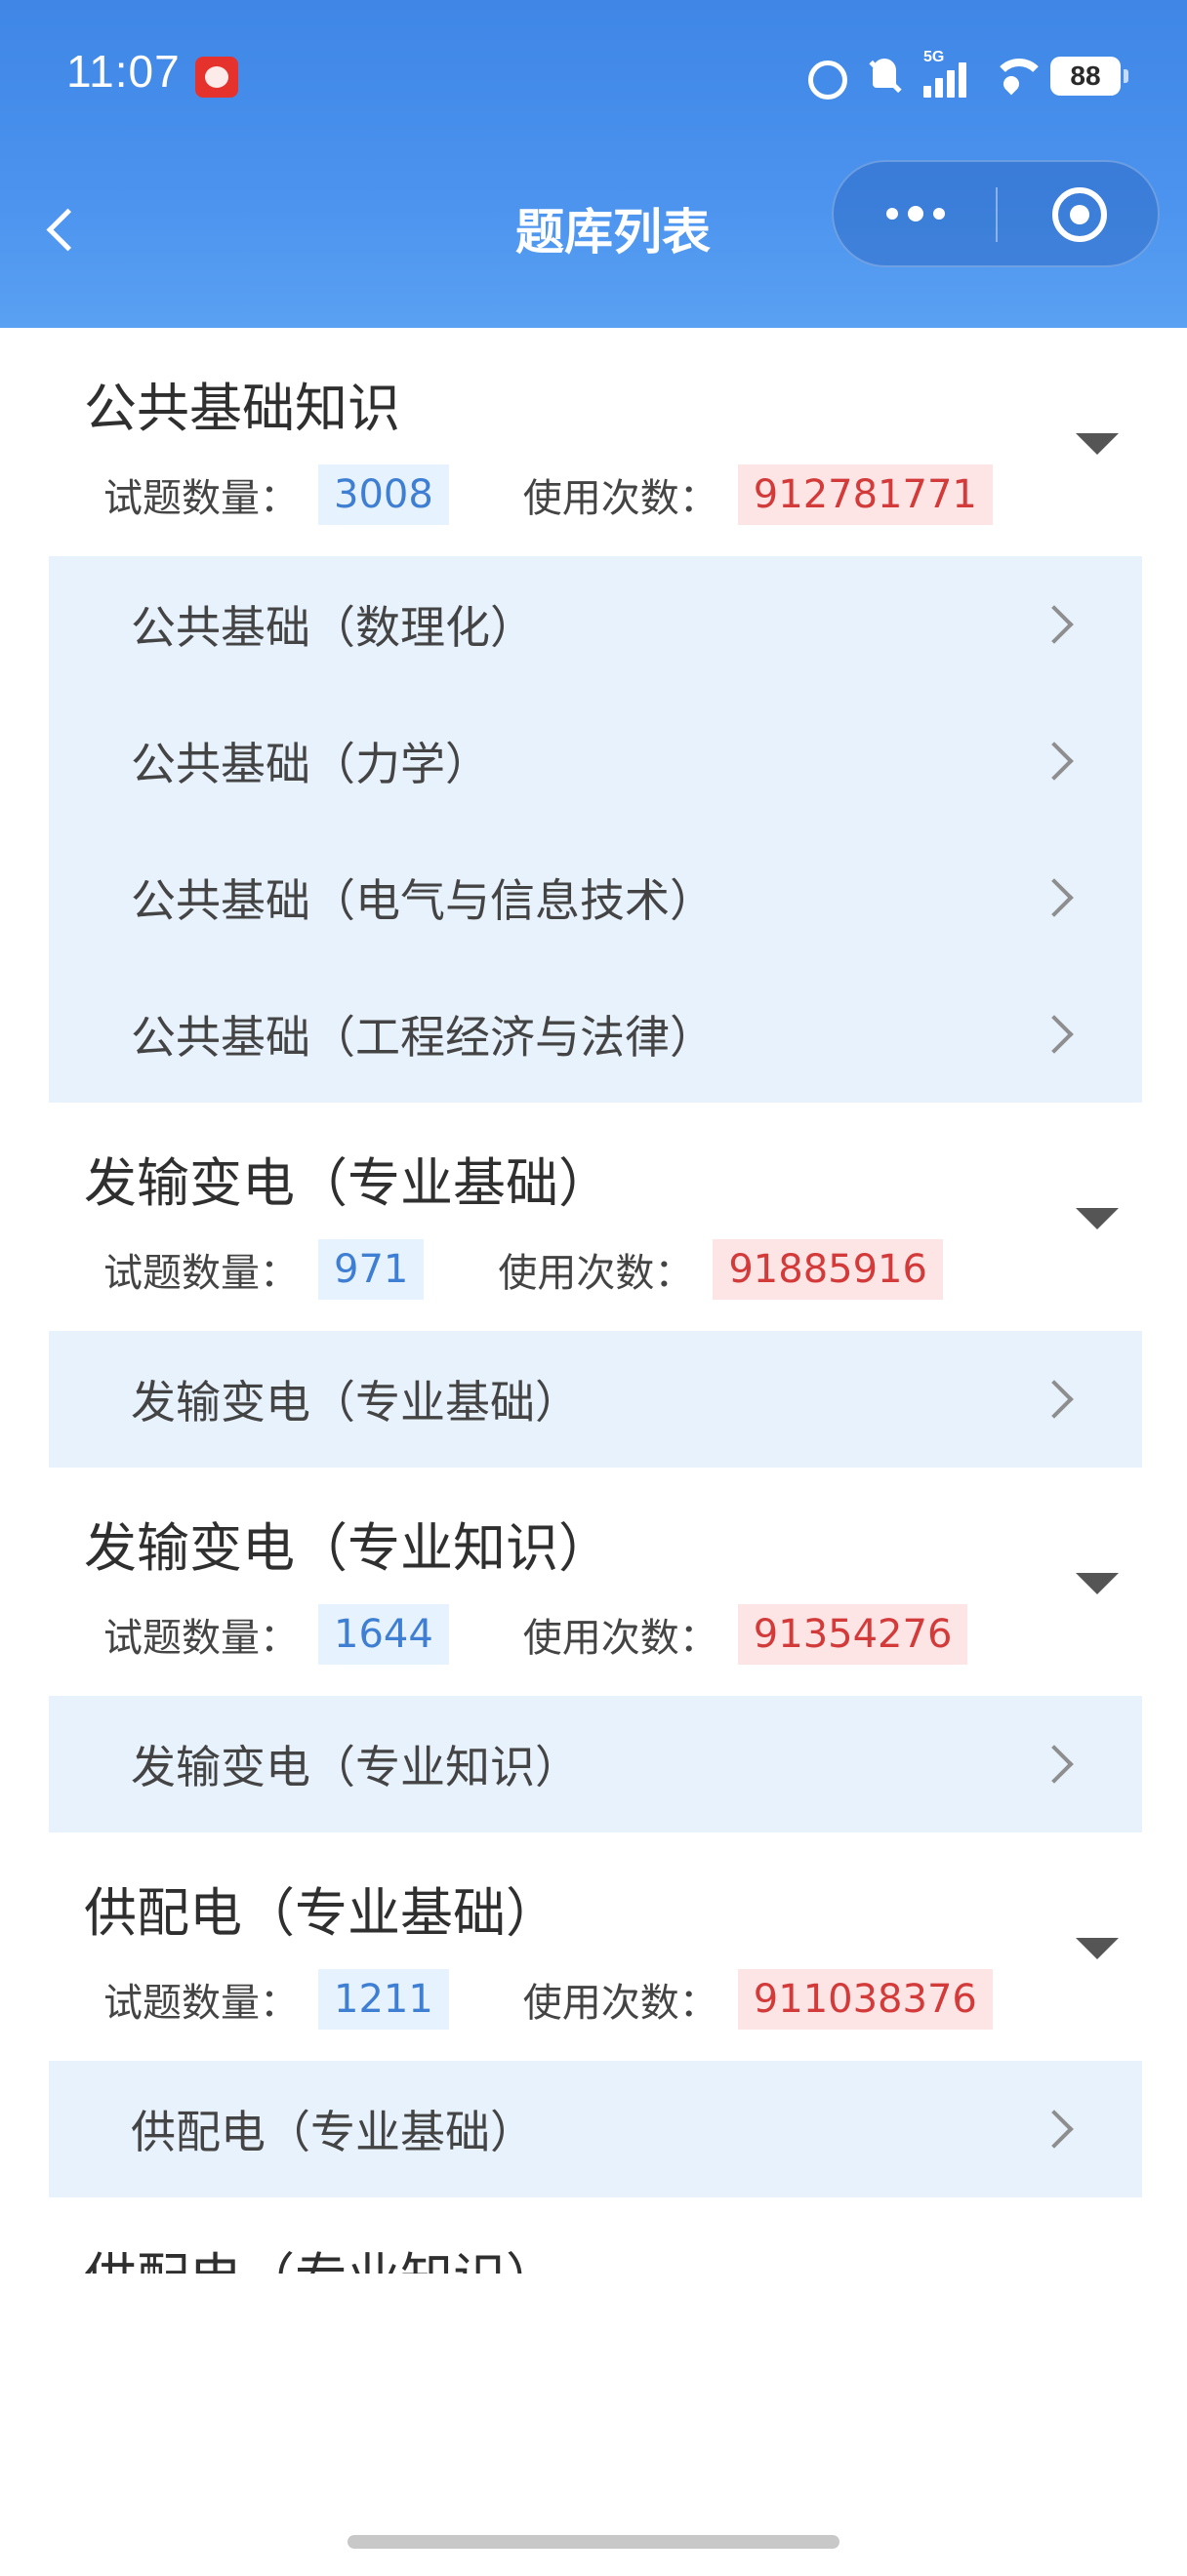  I want to click on group-stats: 试题数量： 1644 使用次数： 91354276, so click(535, 1634).